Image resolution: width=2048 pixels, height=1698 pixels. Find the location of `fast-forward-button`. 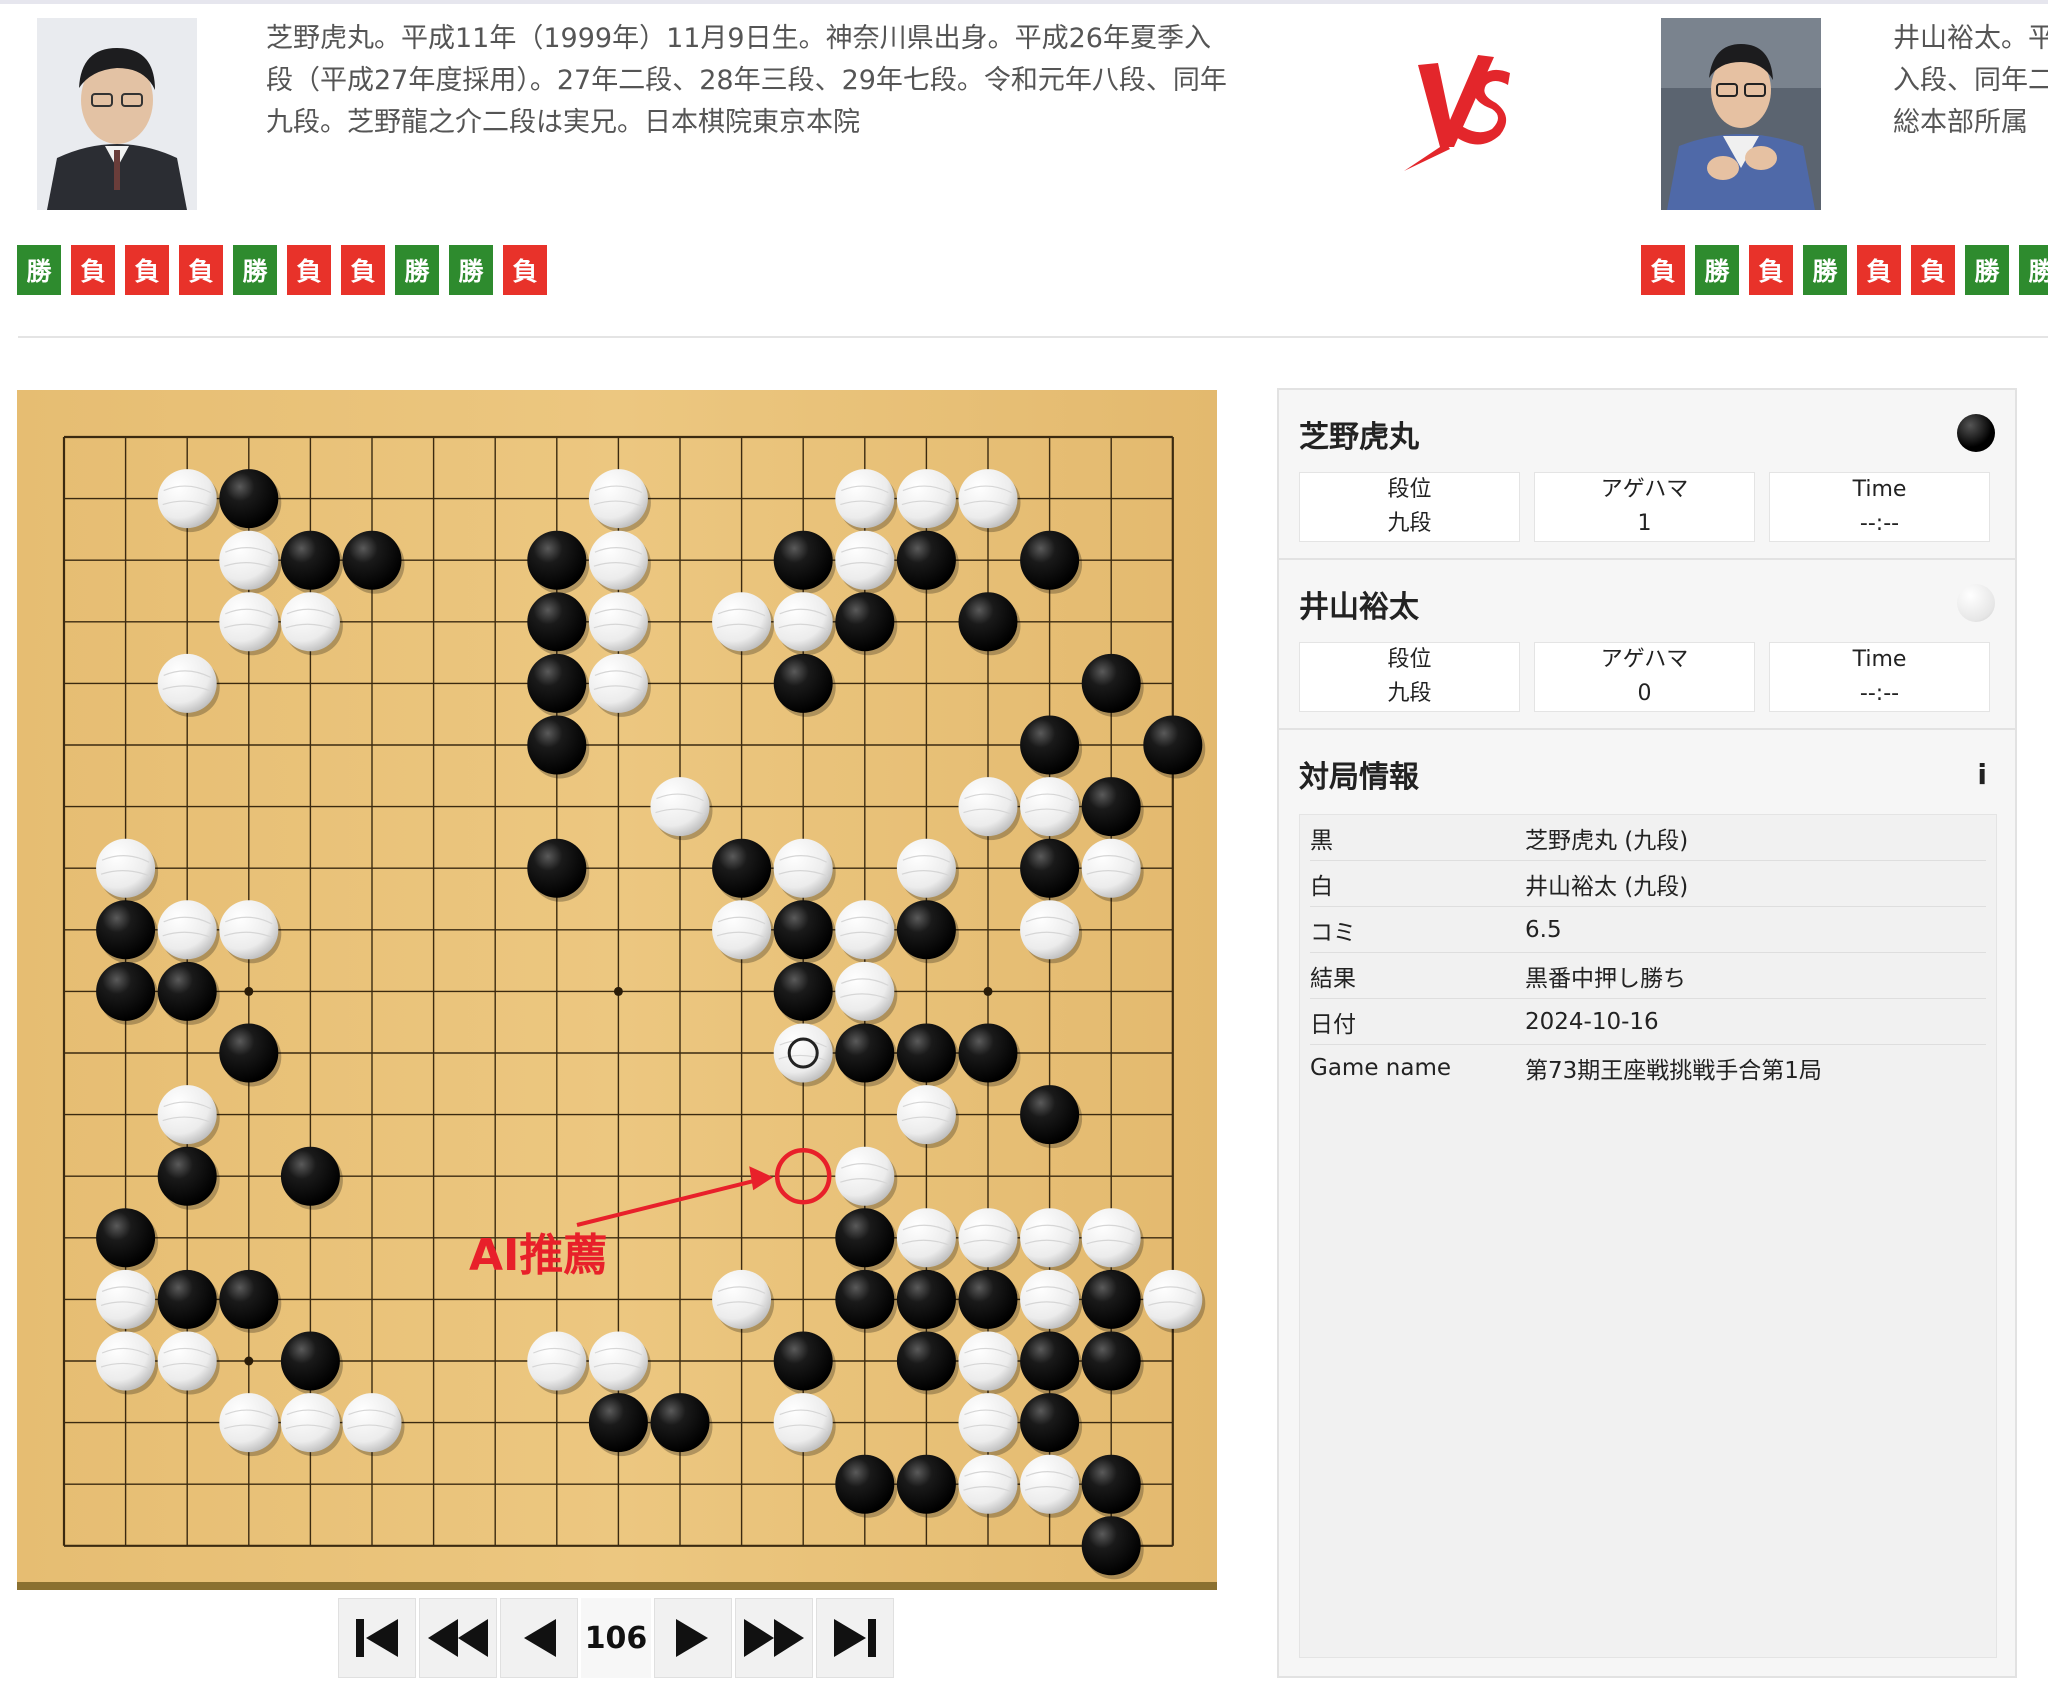

fast-forward-button is located at coordinates (774, 1638).